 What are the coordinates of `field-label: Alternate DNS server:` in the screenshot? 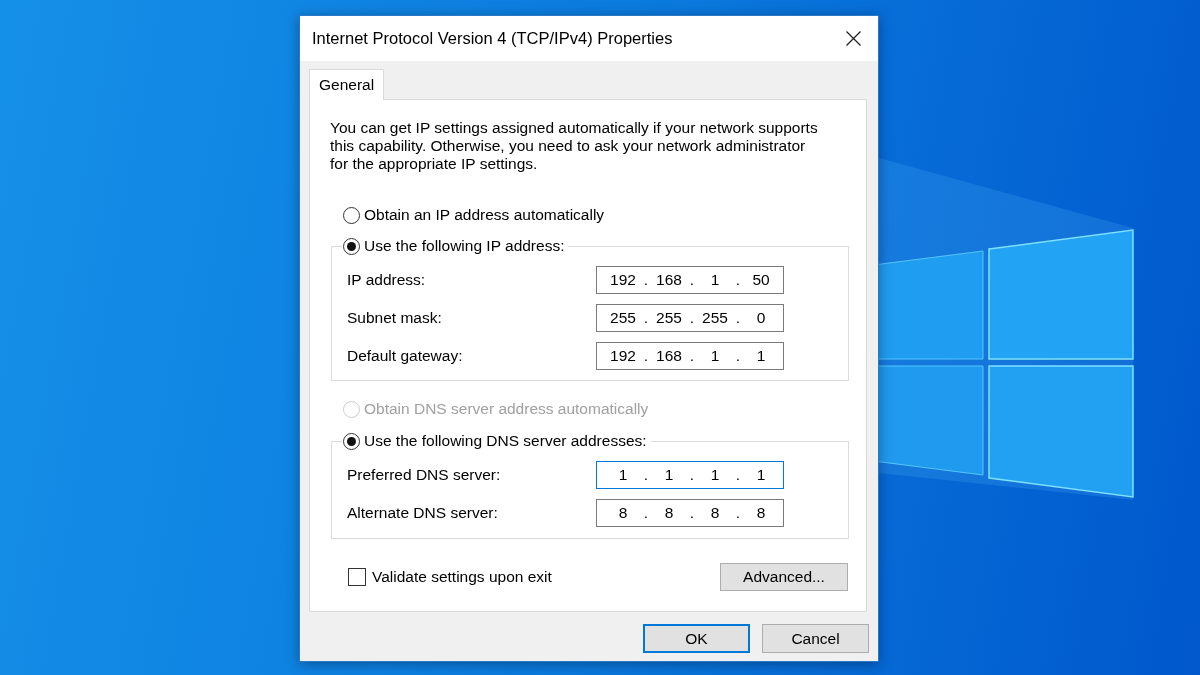 It's located at (422, 513).